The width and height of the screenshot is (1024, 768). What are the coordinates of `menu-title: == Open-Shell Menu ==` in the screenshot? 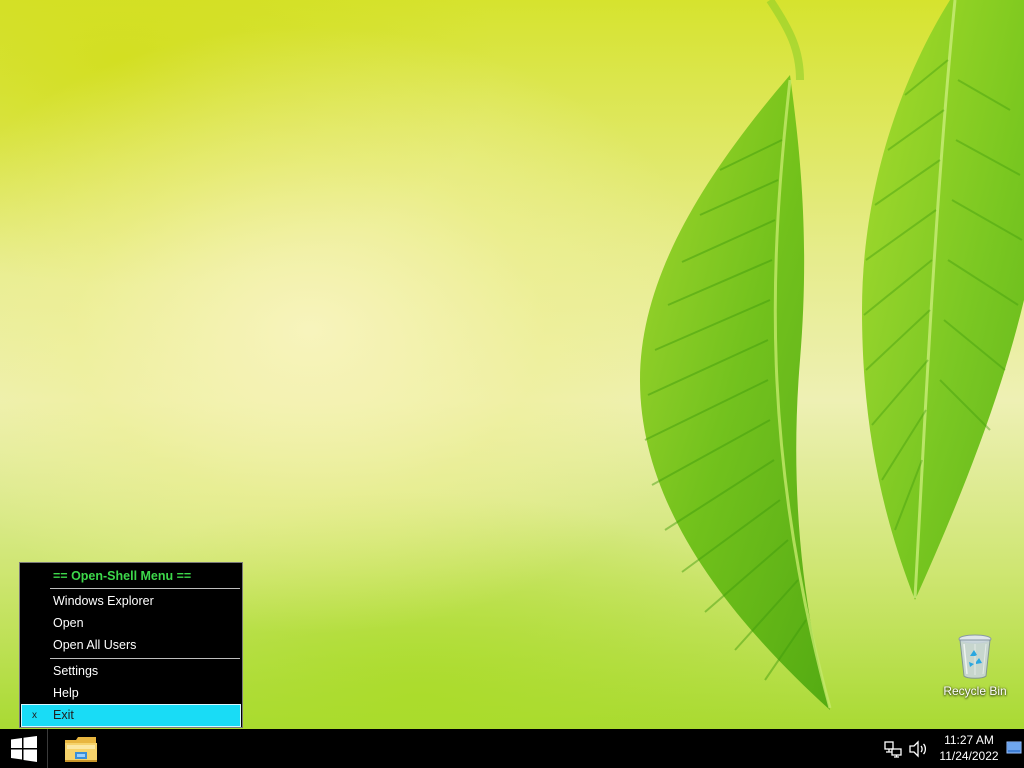 It's located at (122, 576).